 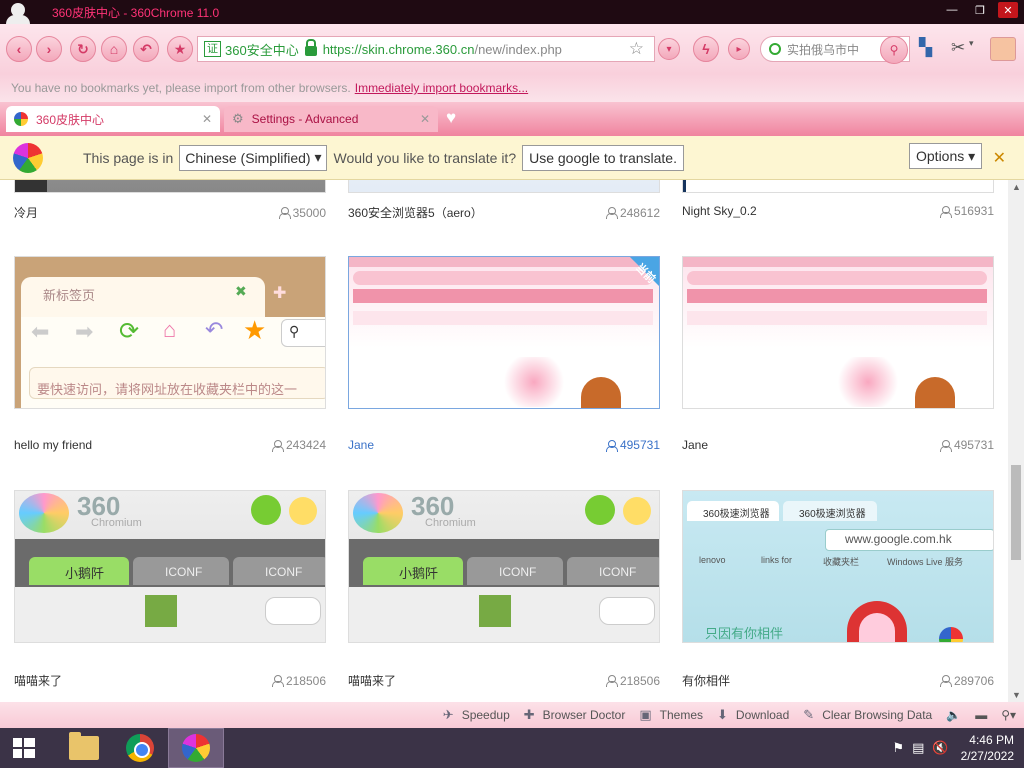 I want to click on themes-button: ▣ Themes, so click(x=671, y=715).